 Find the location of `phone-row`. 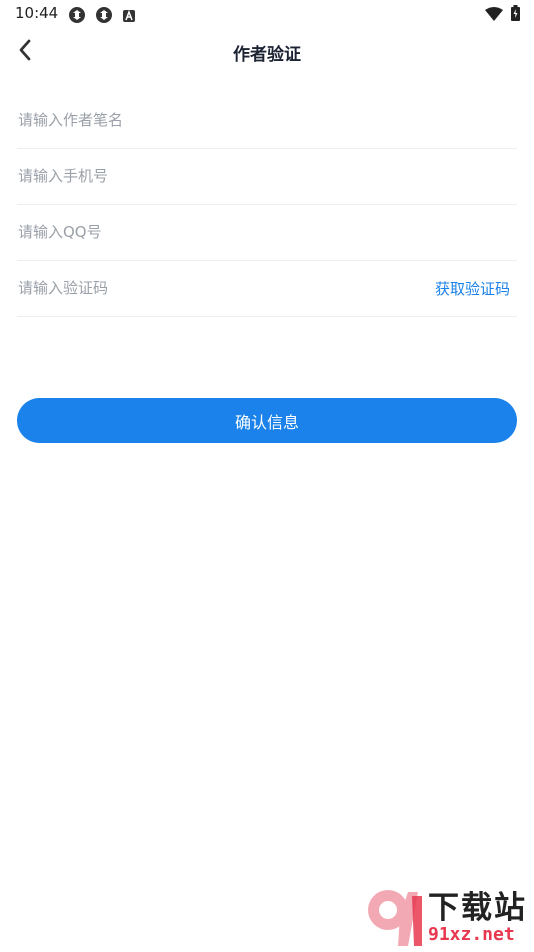

phone-row is located at coordinates (267, 176).